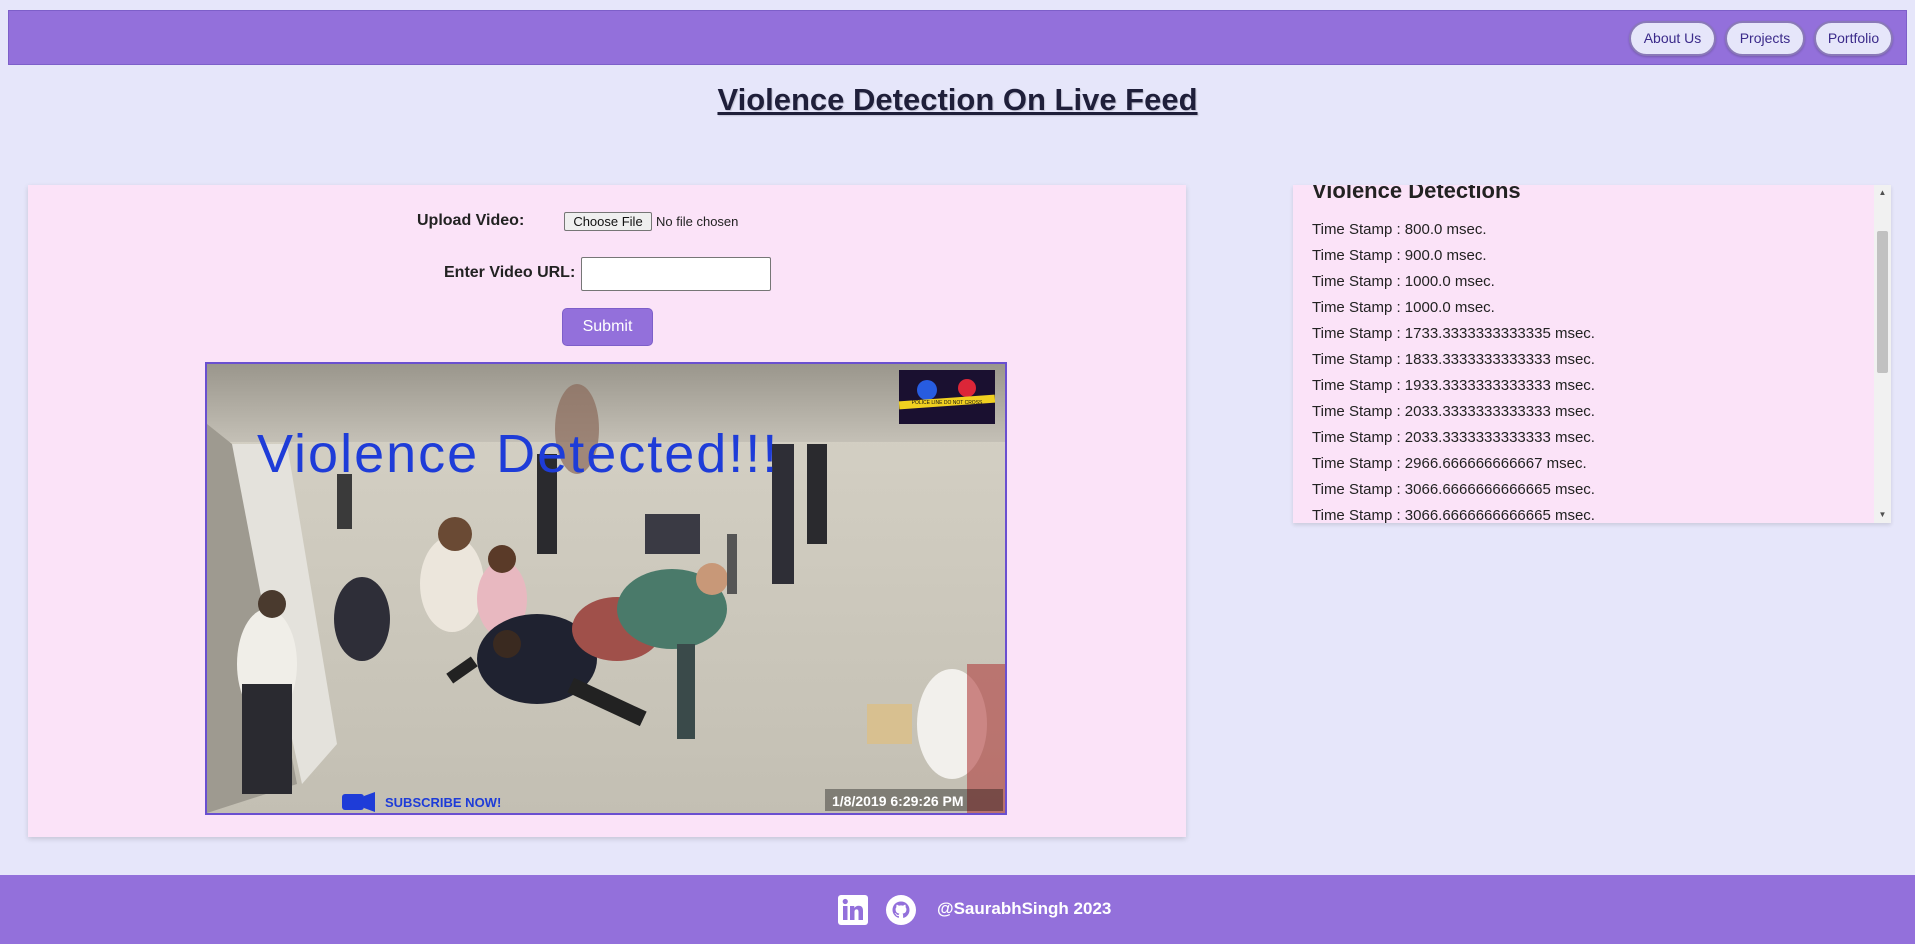 The image size is (1915, 944). Describe the element at coordinates (1399, 255) in the screenshot. I see `list-item: Time Stamp : 900.0 msec.` at that location.